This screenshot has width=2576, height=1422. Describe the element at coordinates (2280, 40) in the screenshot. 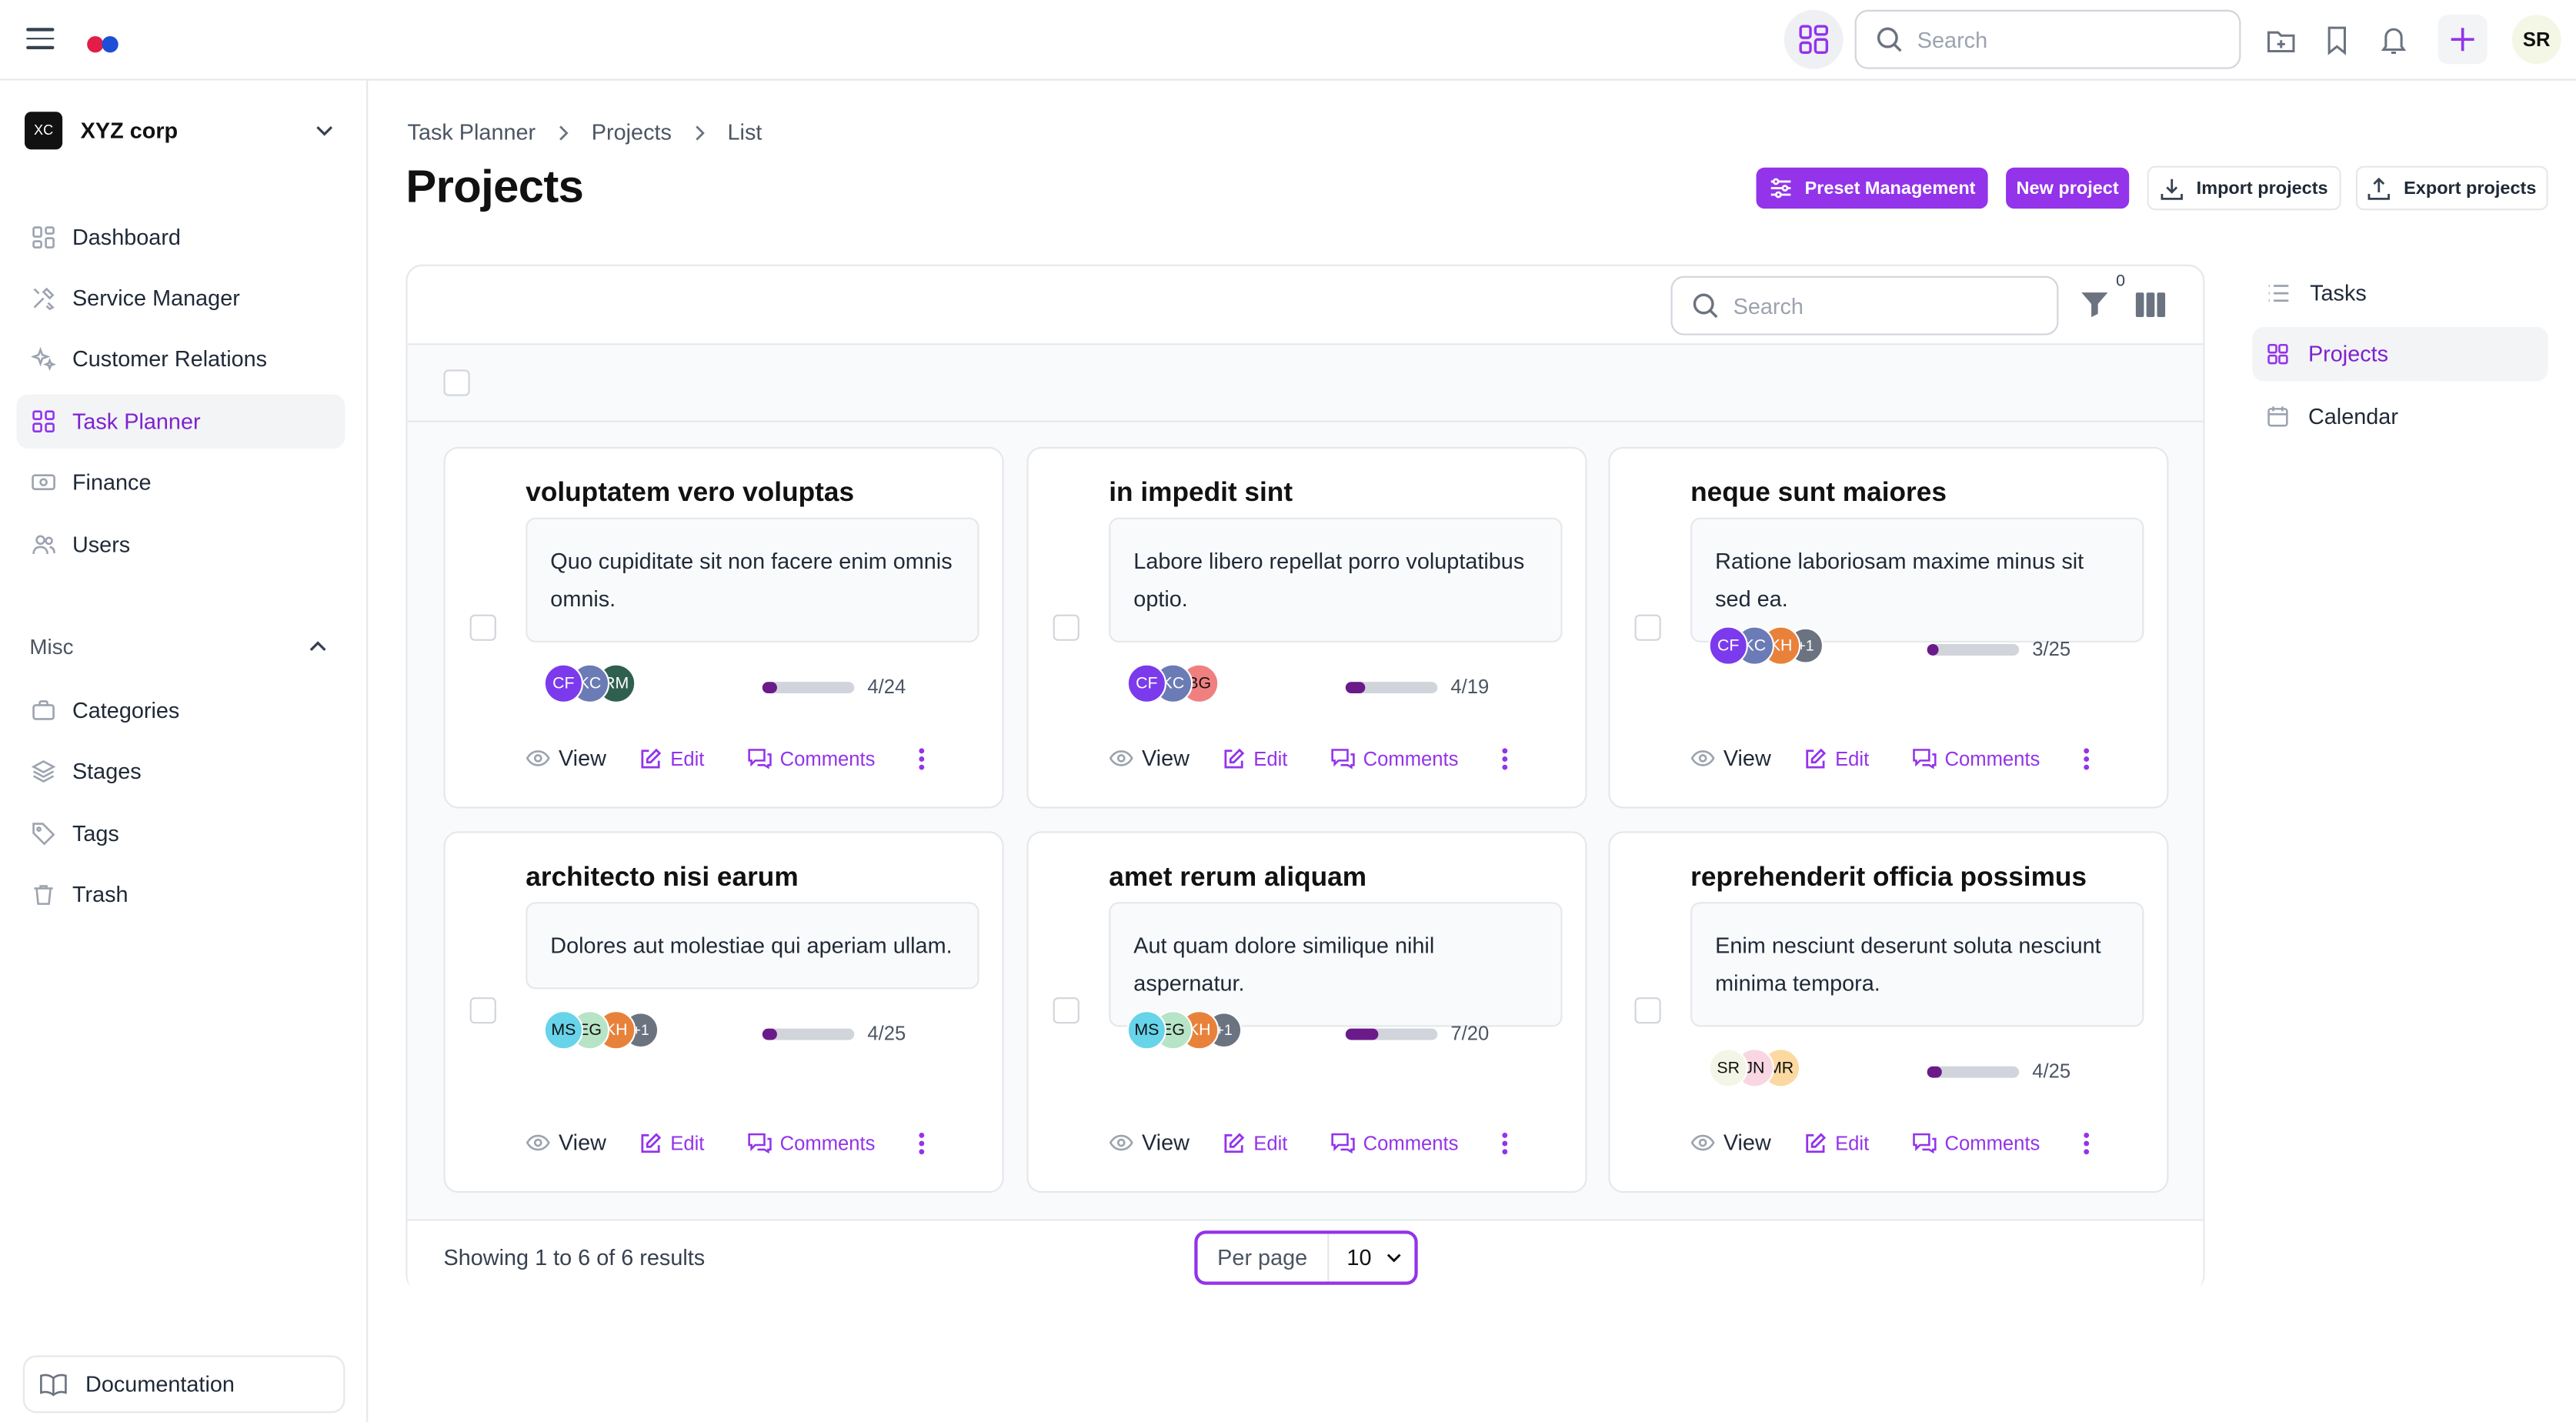

I see `folder-plus-icon` at that location.